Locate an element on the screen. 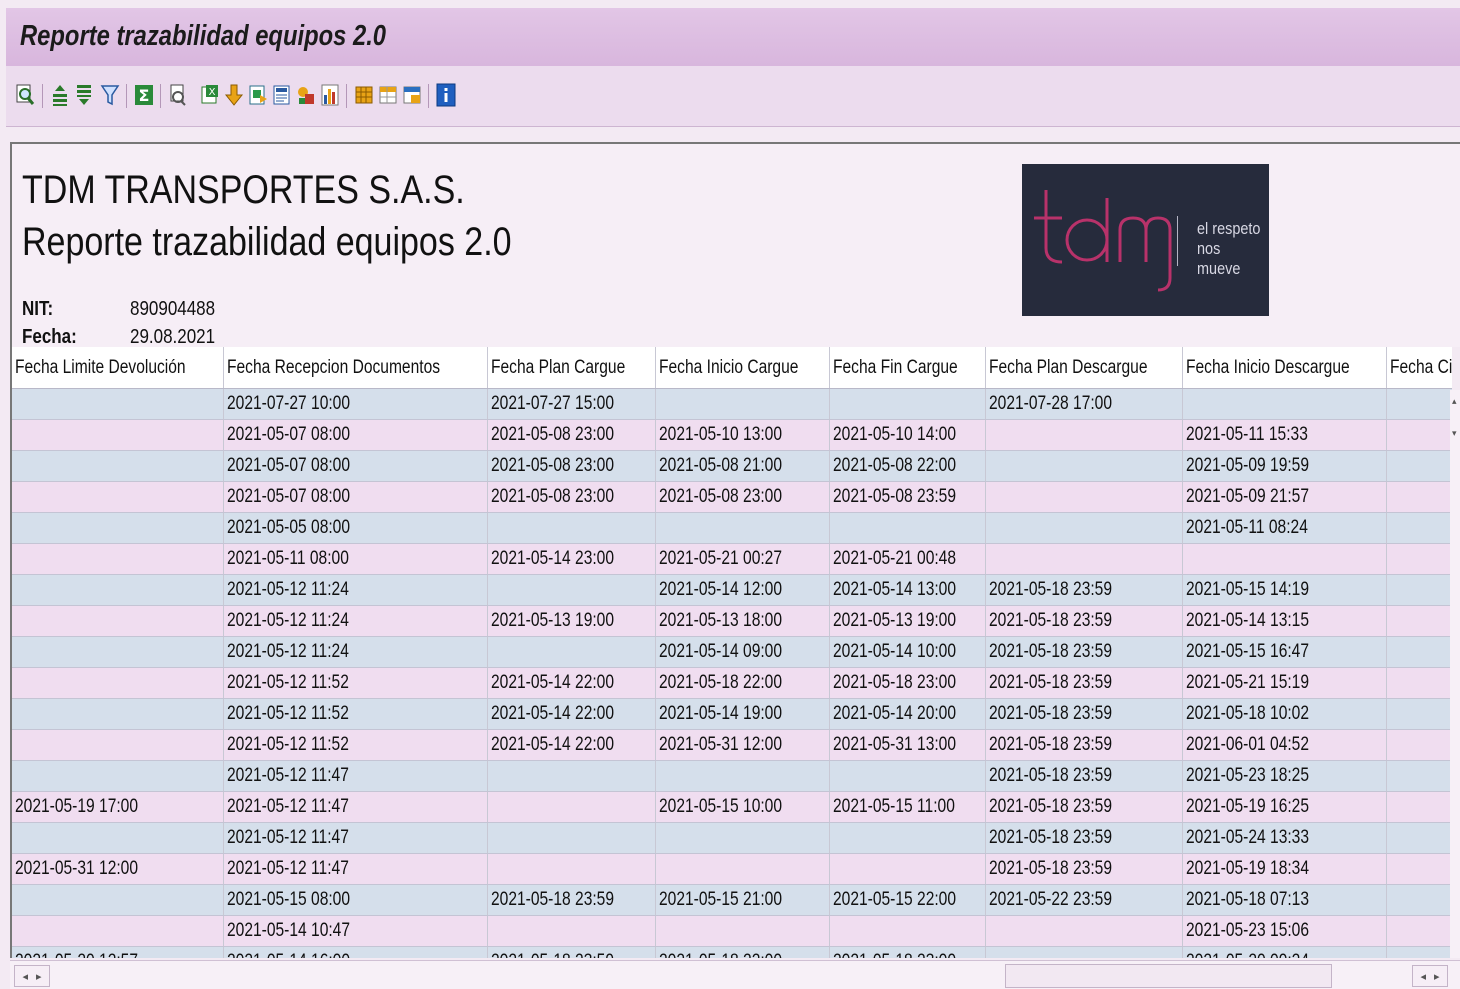 Image resolution: width=1460 pixels, height=989 pixels. table-cell: 2021-05-11 15:33 is located at coordinates (1284, 435).